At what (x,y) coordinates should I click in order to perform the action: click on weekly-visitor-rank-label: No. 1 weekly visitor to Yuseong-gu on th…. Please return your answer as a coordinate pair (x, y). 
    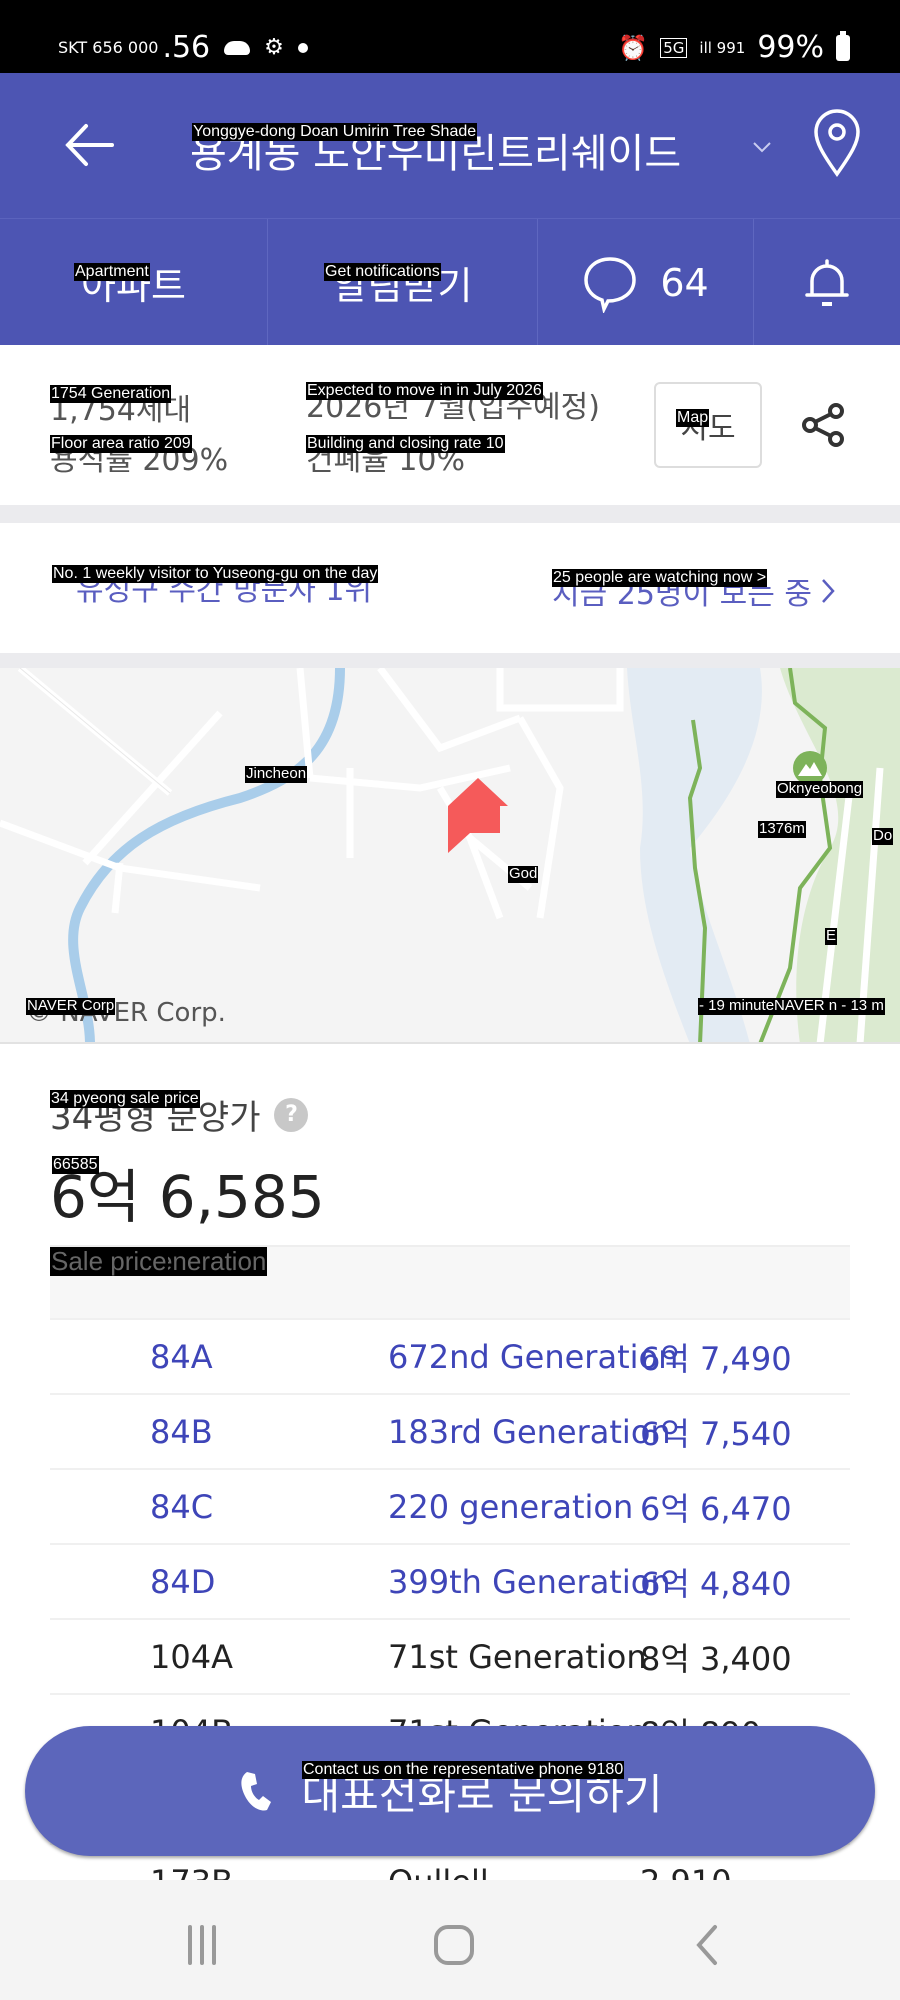
    Looking at the image, I should click on (215, 574).